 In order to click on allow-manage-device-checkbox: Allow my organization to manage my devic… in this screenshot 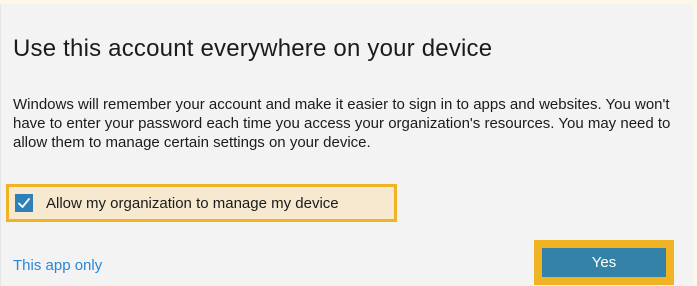, I will do `click(201, 203)`.